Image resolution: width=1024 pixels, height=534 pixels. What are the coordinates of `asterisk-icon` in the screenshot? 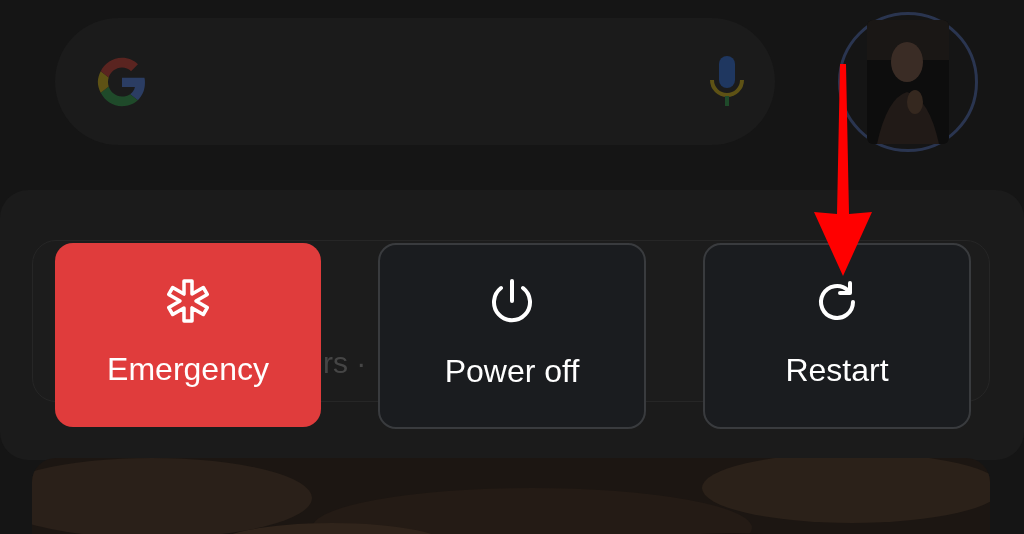 It's located at (188, 301).